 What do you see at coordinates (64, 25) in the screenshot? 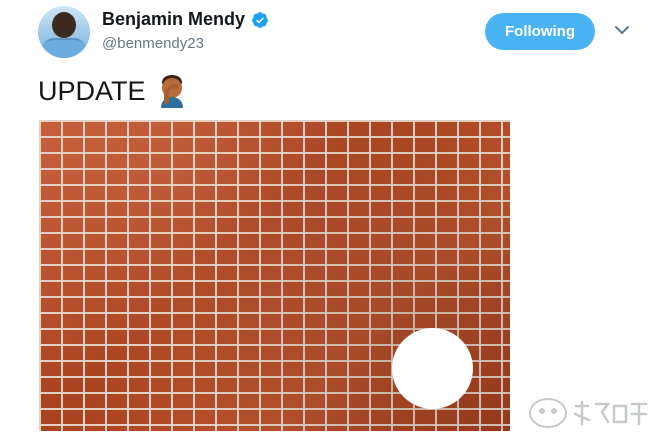
I see `avatar-head` at bounding box center [64, 25].